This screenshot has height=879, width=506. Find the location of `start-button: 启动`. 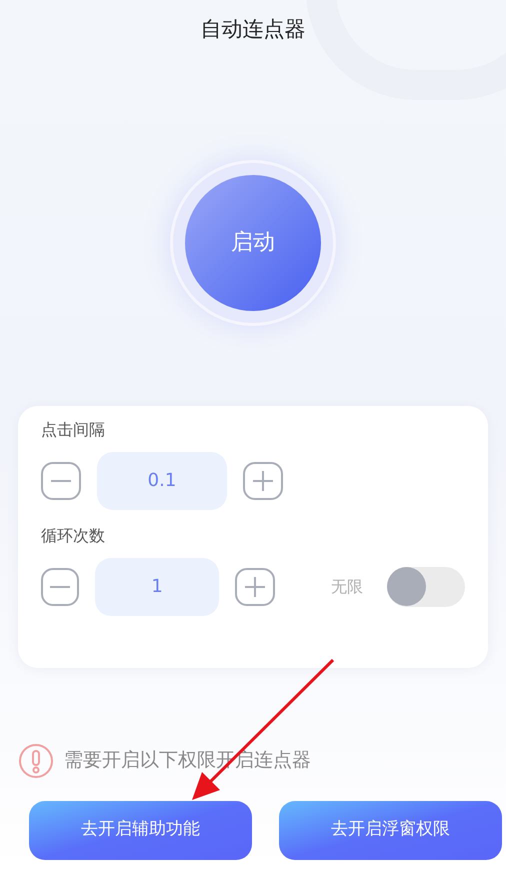

start-button: 启动 is located at coordinates (253, 242).